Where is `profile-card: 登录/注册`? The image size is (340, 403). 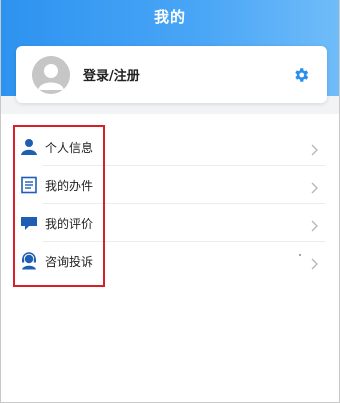 profile-card: 登录/注册 is located at coordinates (171, 74).